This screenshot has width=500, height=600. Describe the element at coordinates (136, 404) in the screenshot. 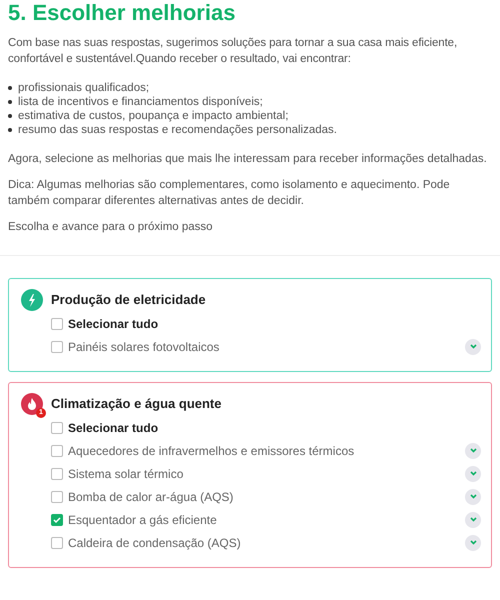

I see `section-title: Climatização e água quente` at that location.